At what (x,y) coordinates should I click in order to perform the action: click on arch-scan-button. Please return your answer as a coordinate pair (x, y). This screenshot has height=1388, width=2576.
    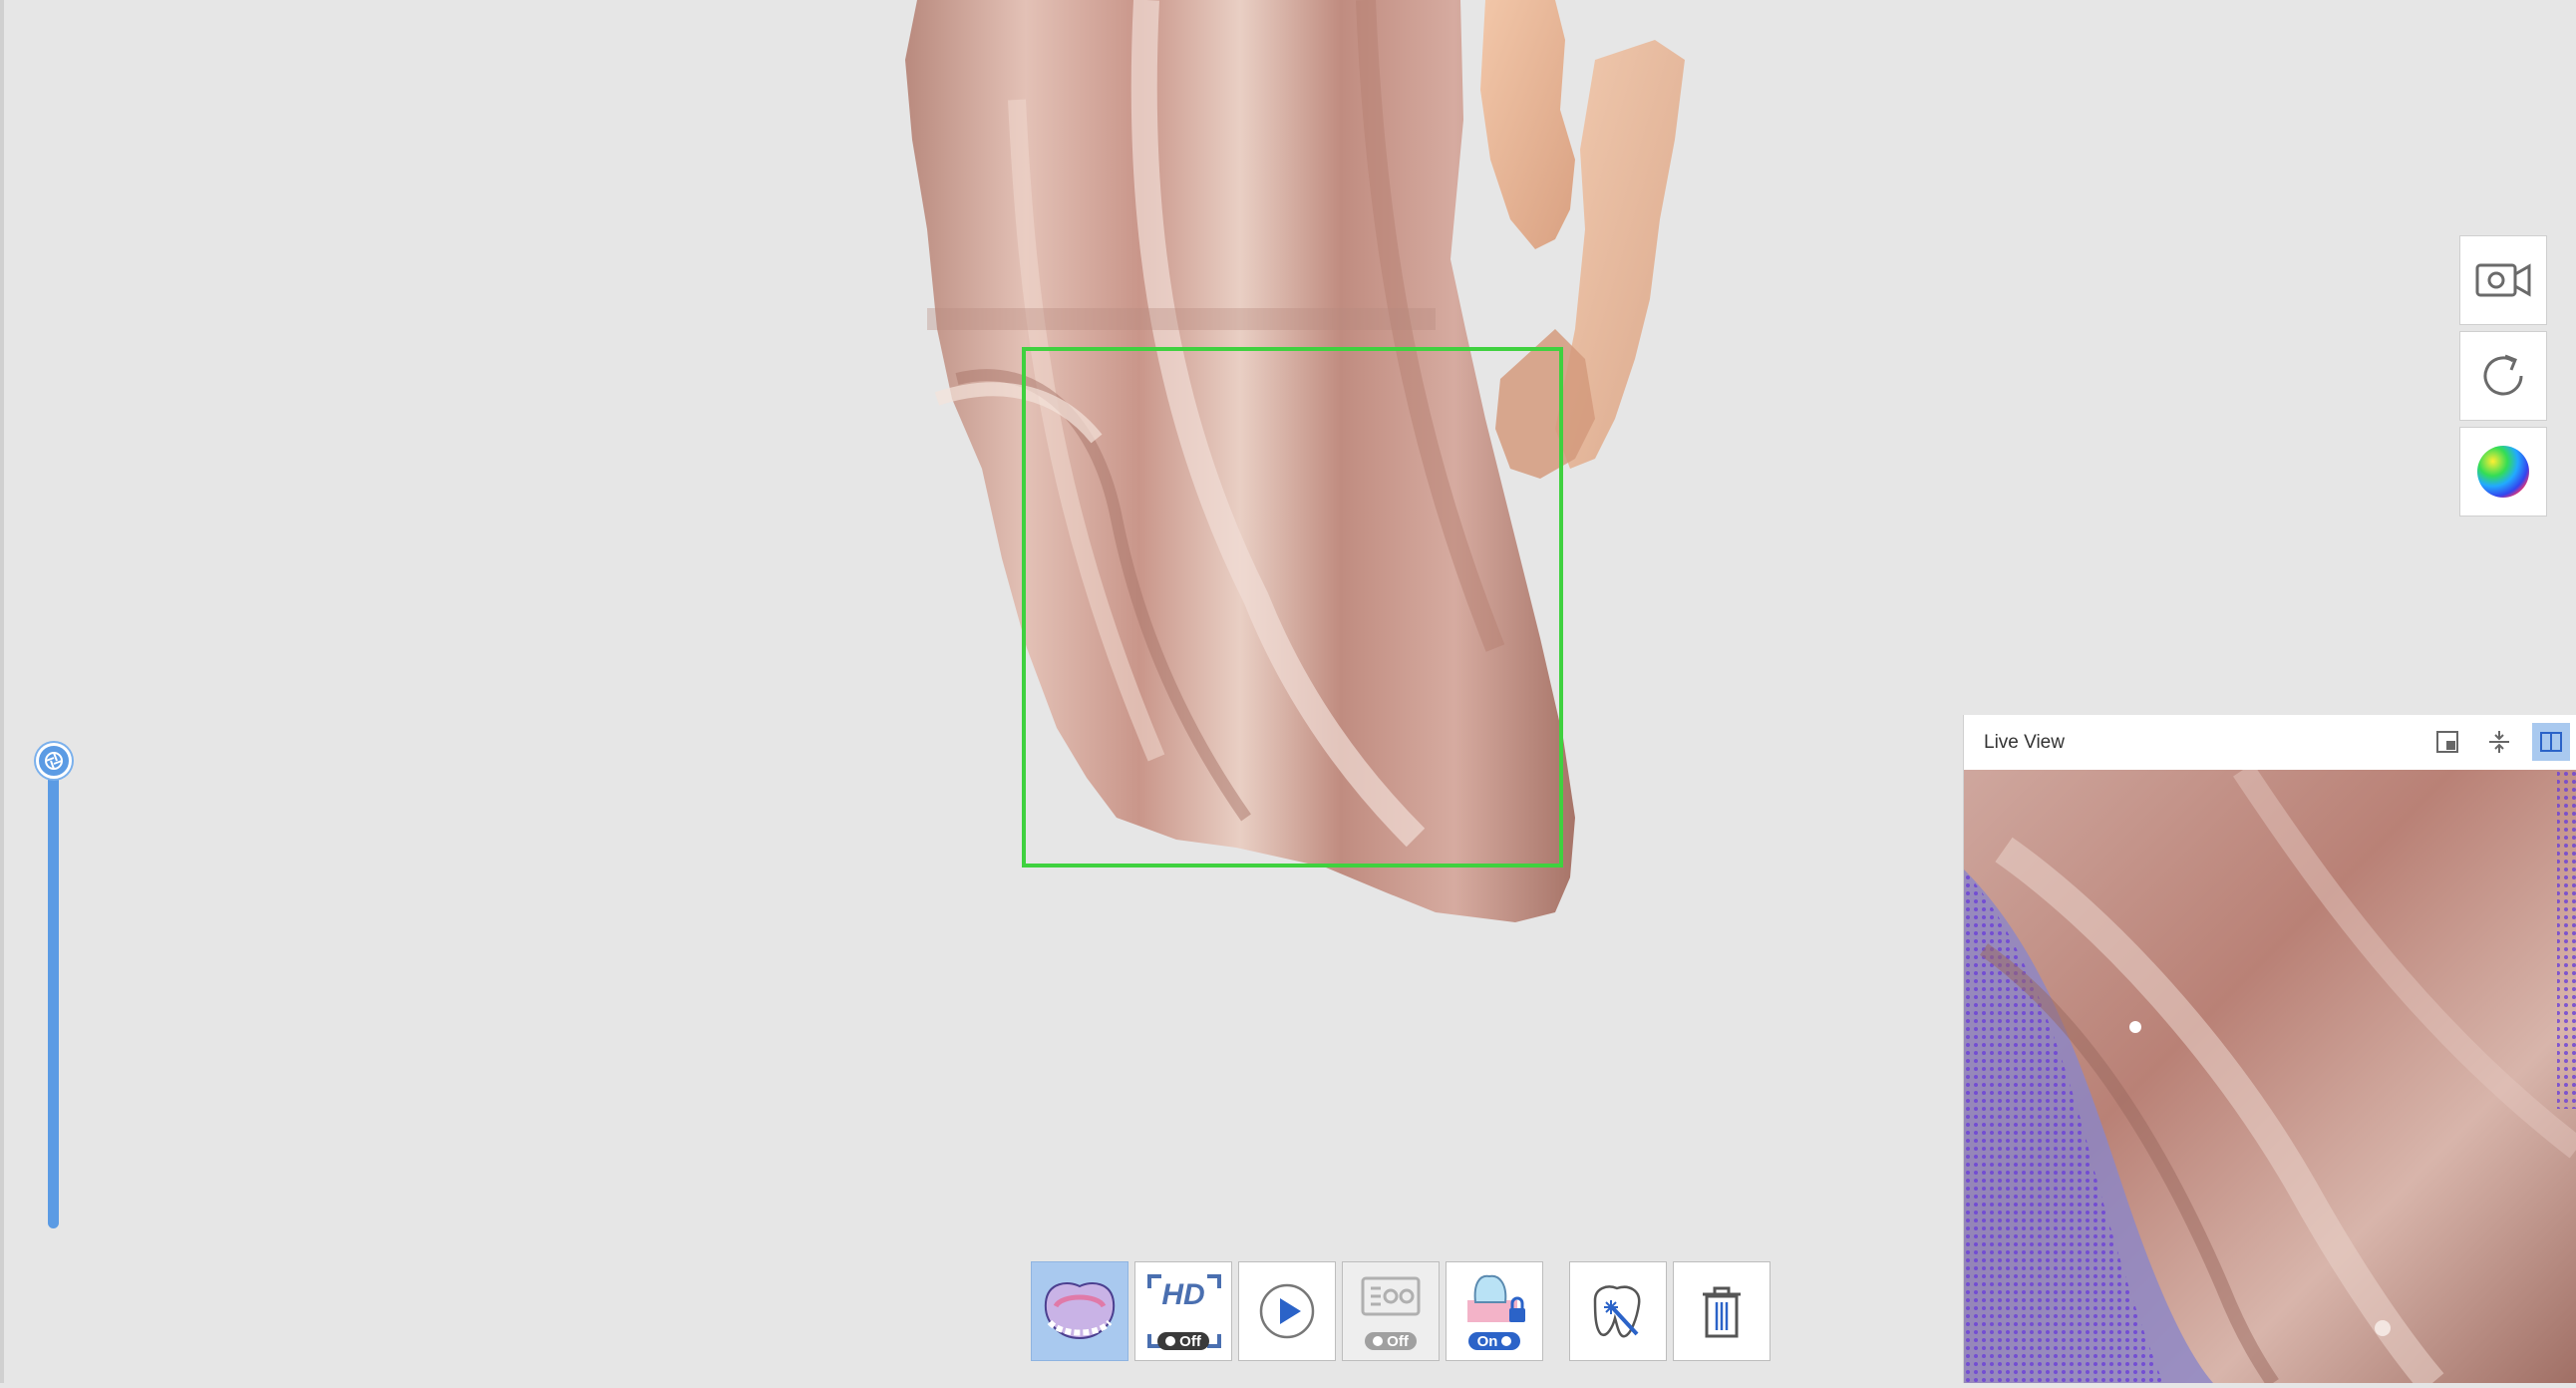
    Looking at the image, I should click on (1079, 1311).